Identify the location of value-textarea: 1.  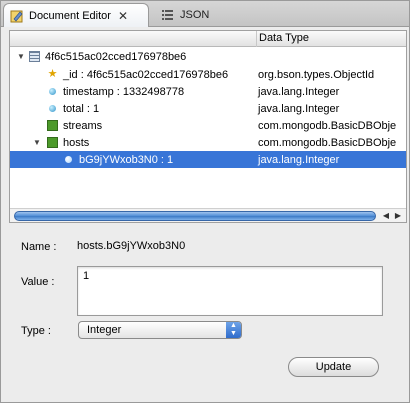
(230, 291).